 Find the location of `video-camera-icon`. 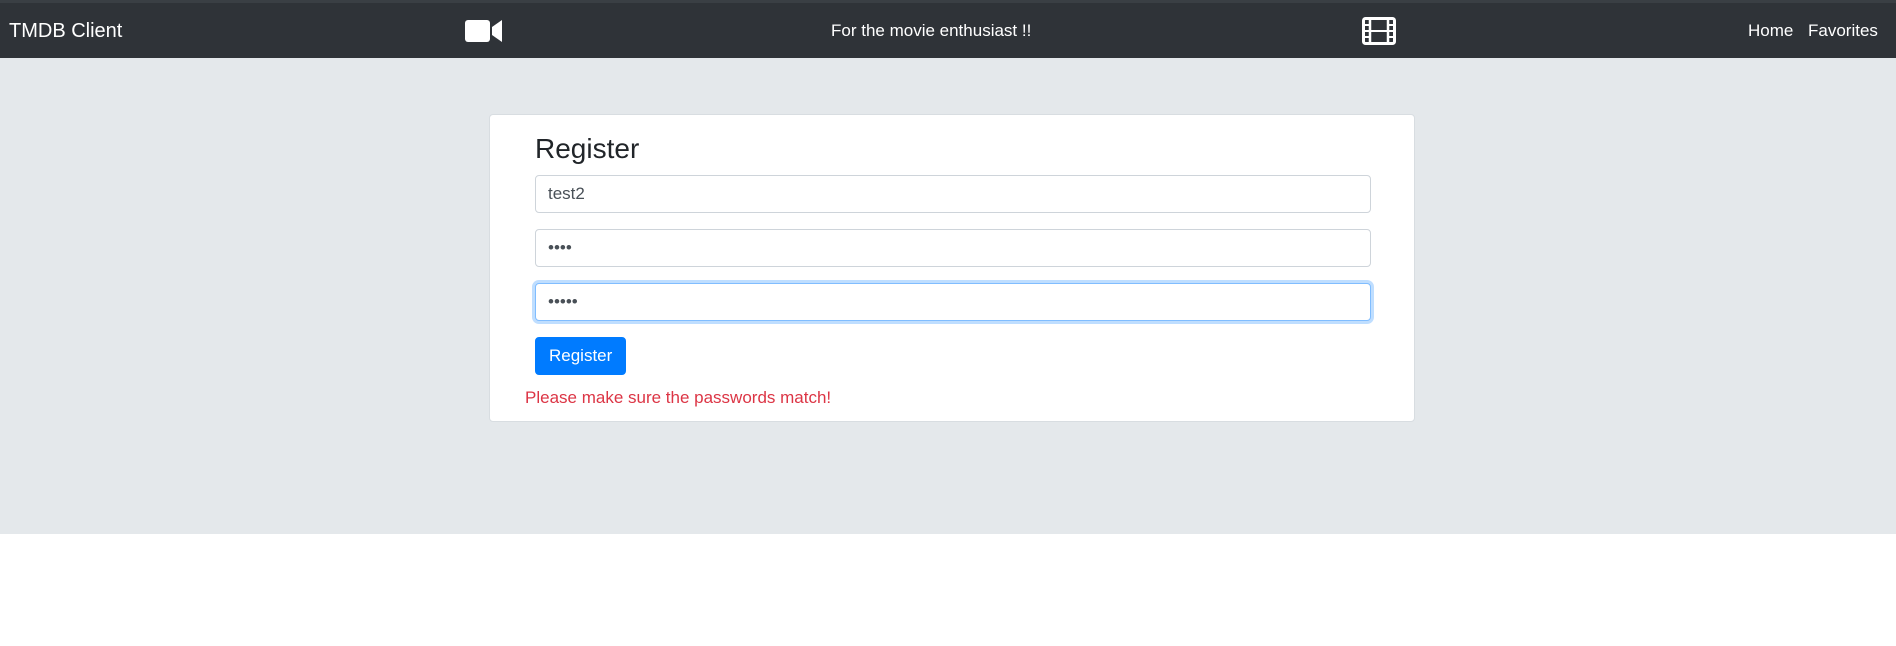

video-camera-icon is located at coordinates (483, 31).